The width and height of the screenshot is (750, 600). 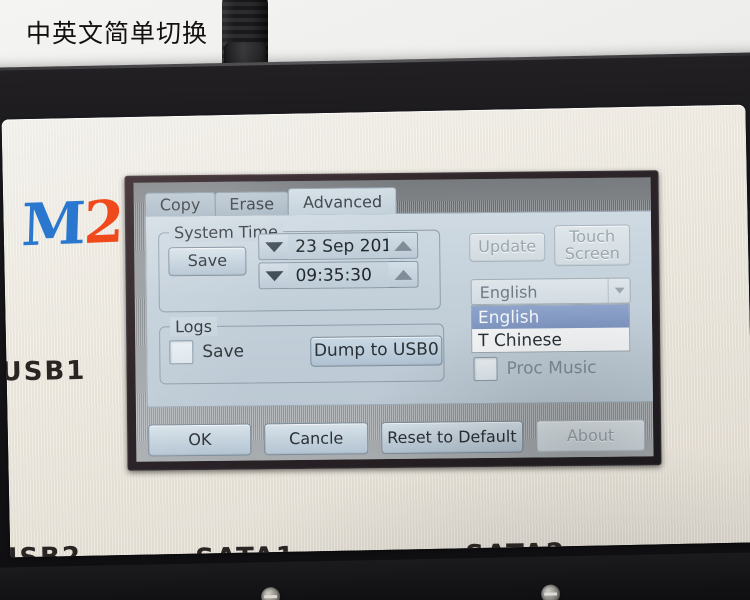 I want to click on tab-erase: Erase, so click(x=252, y=203).